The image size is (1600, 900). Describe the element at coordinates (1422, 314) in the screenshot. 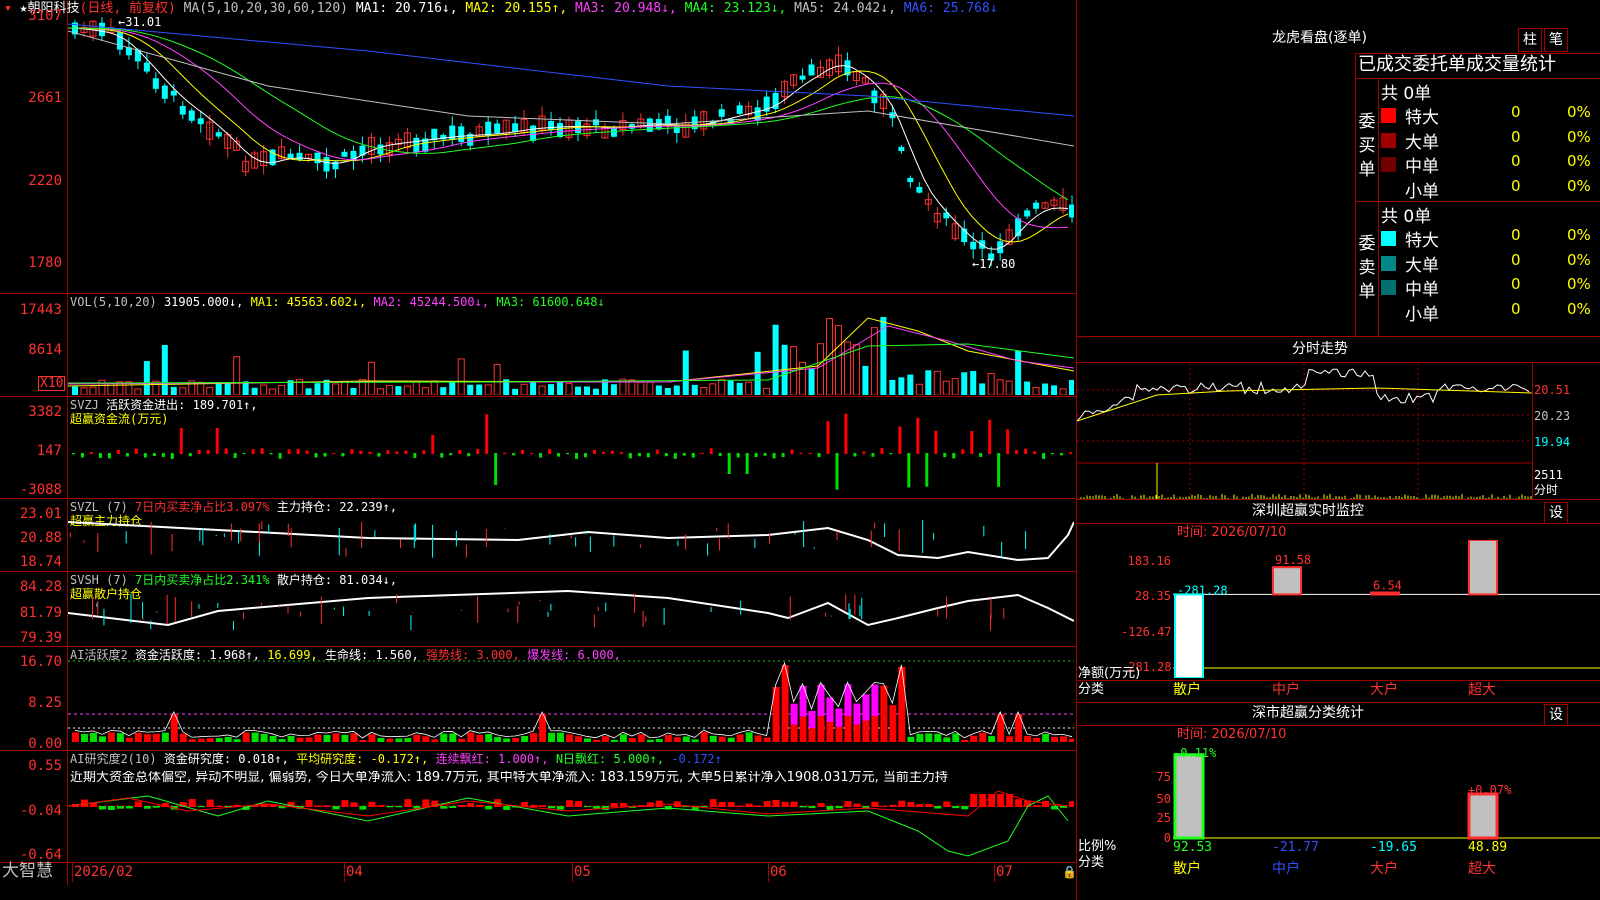

I see `row-name: 小单` at that location.